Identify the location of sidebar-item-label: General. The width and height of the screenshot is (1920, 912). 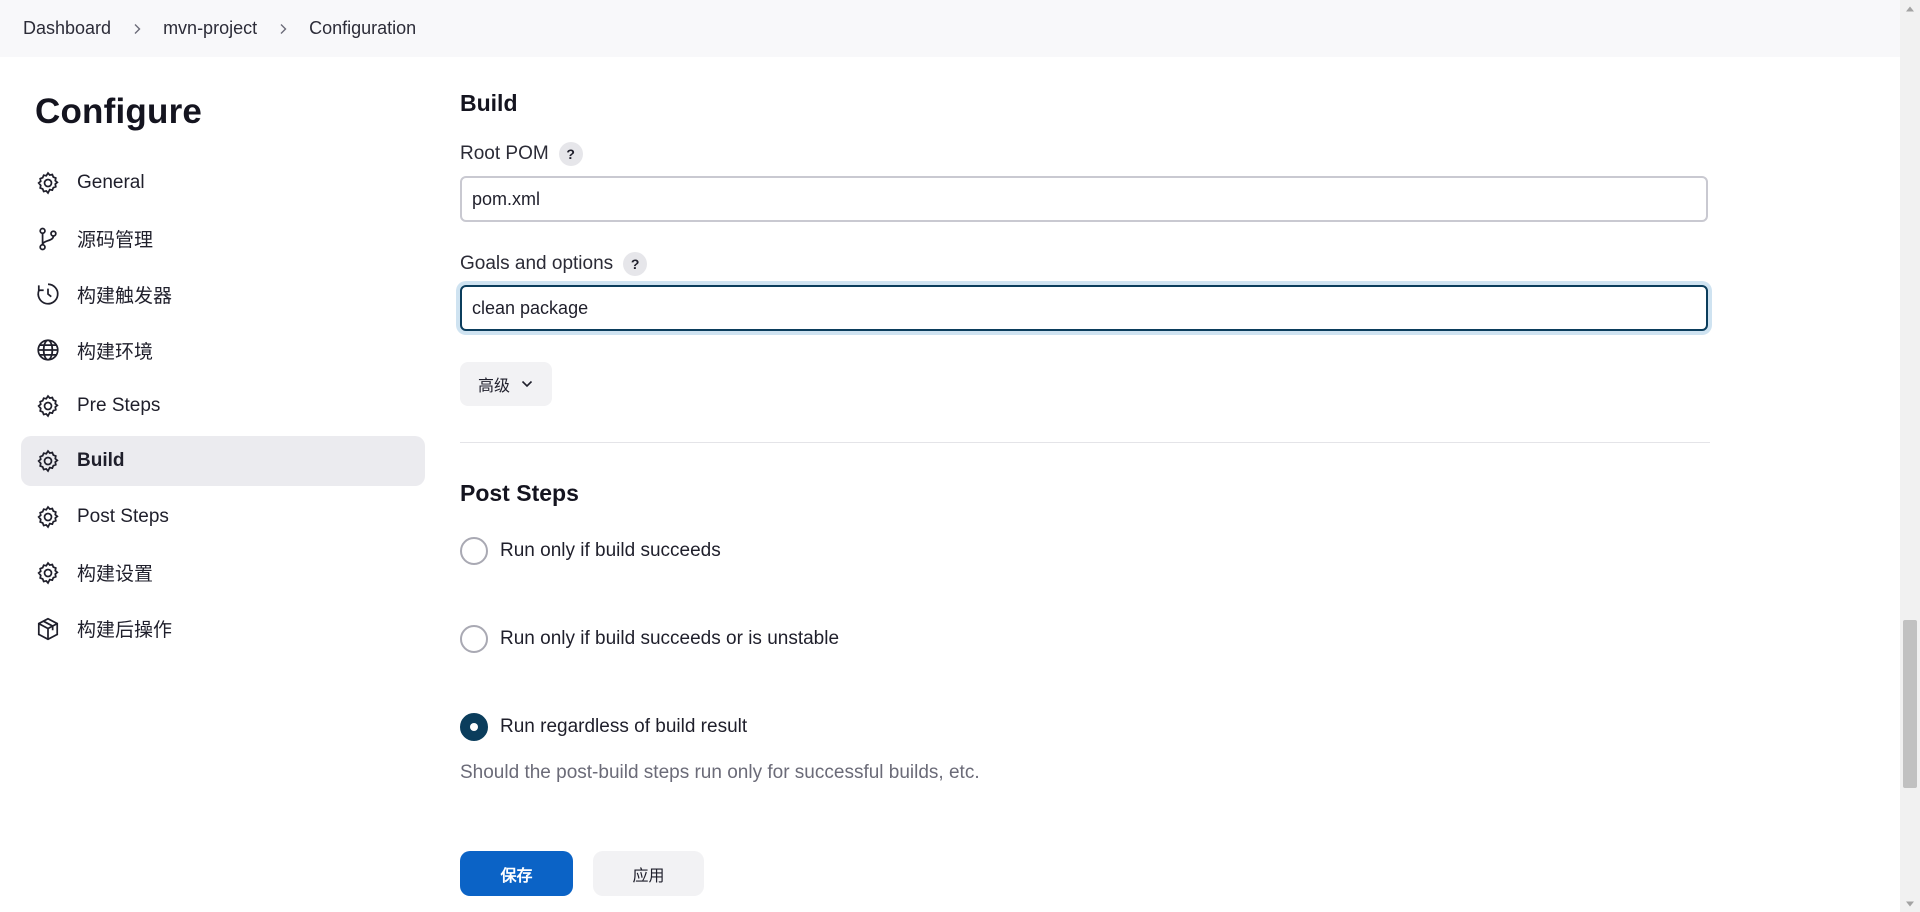
(111, 182).